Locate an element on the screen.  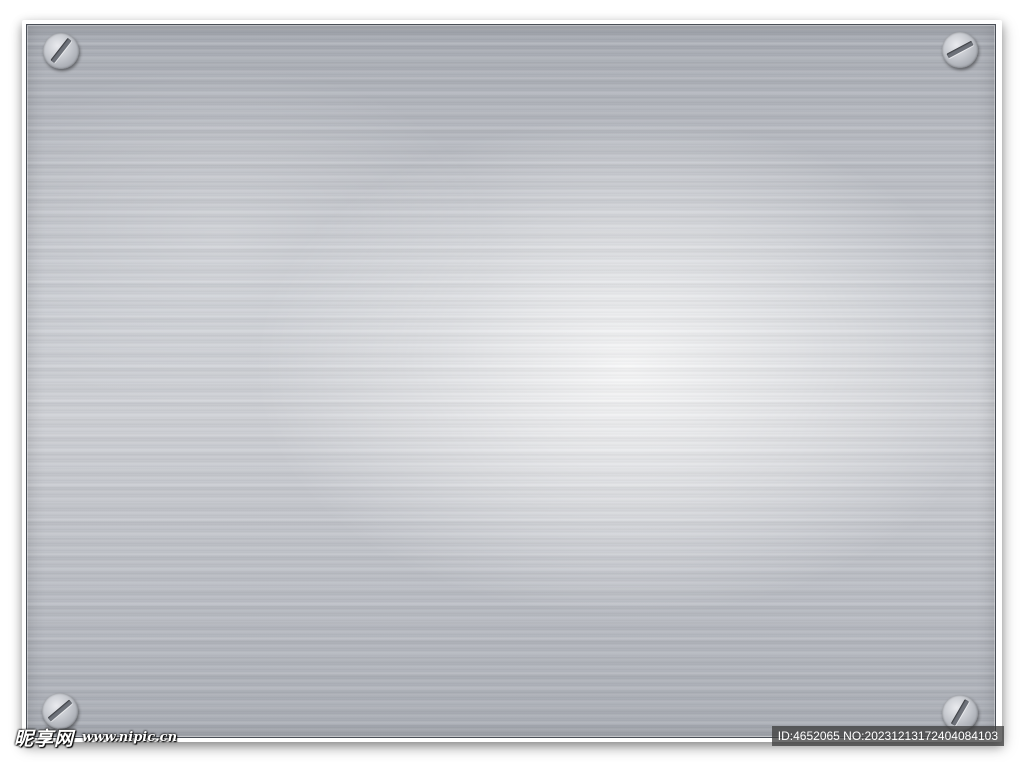
watermark-brand-text: 昵享网 is located at coordinates (44, 738).